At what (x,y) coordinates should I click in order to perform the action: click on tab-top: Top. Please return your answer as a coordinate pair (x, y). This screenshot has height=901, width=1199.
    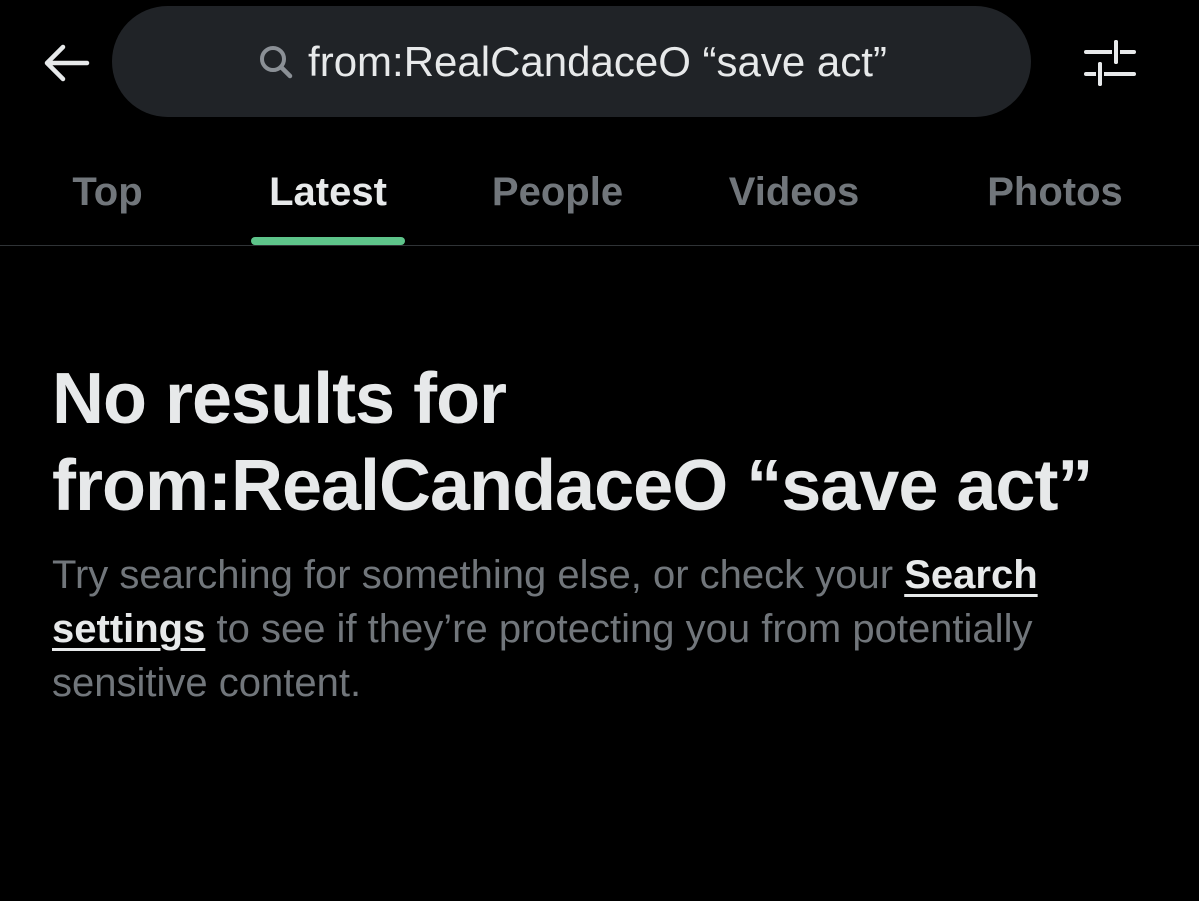
    Looking at the image, I should click on (107, 192).